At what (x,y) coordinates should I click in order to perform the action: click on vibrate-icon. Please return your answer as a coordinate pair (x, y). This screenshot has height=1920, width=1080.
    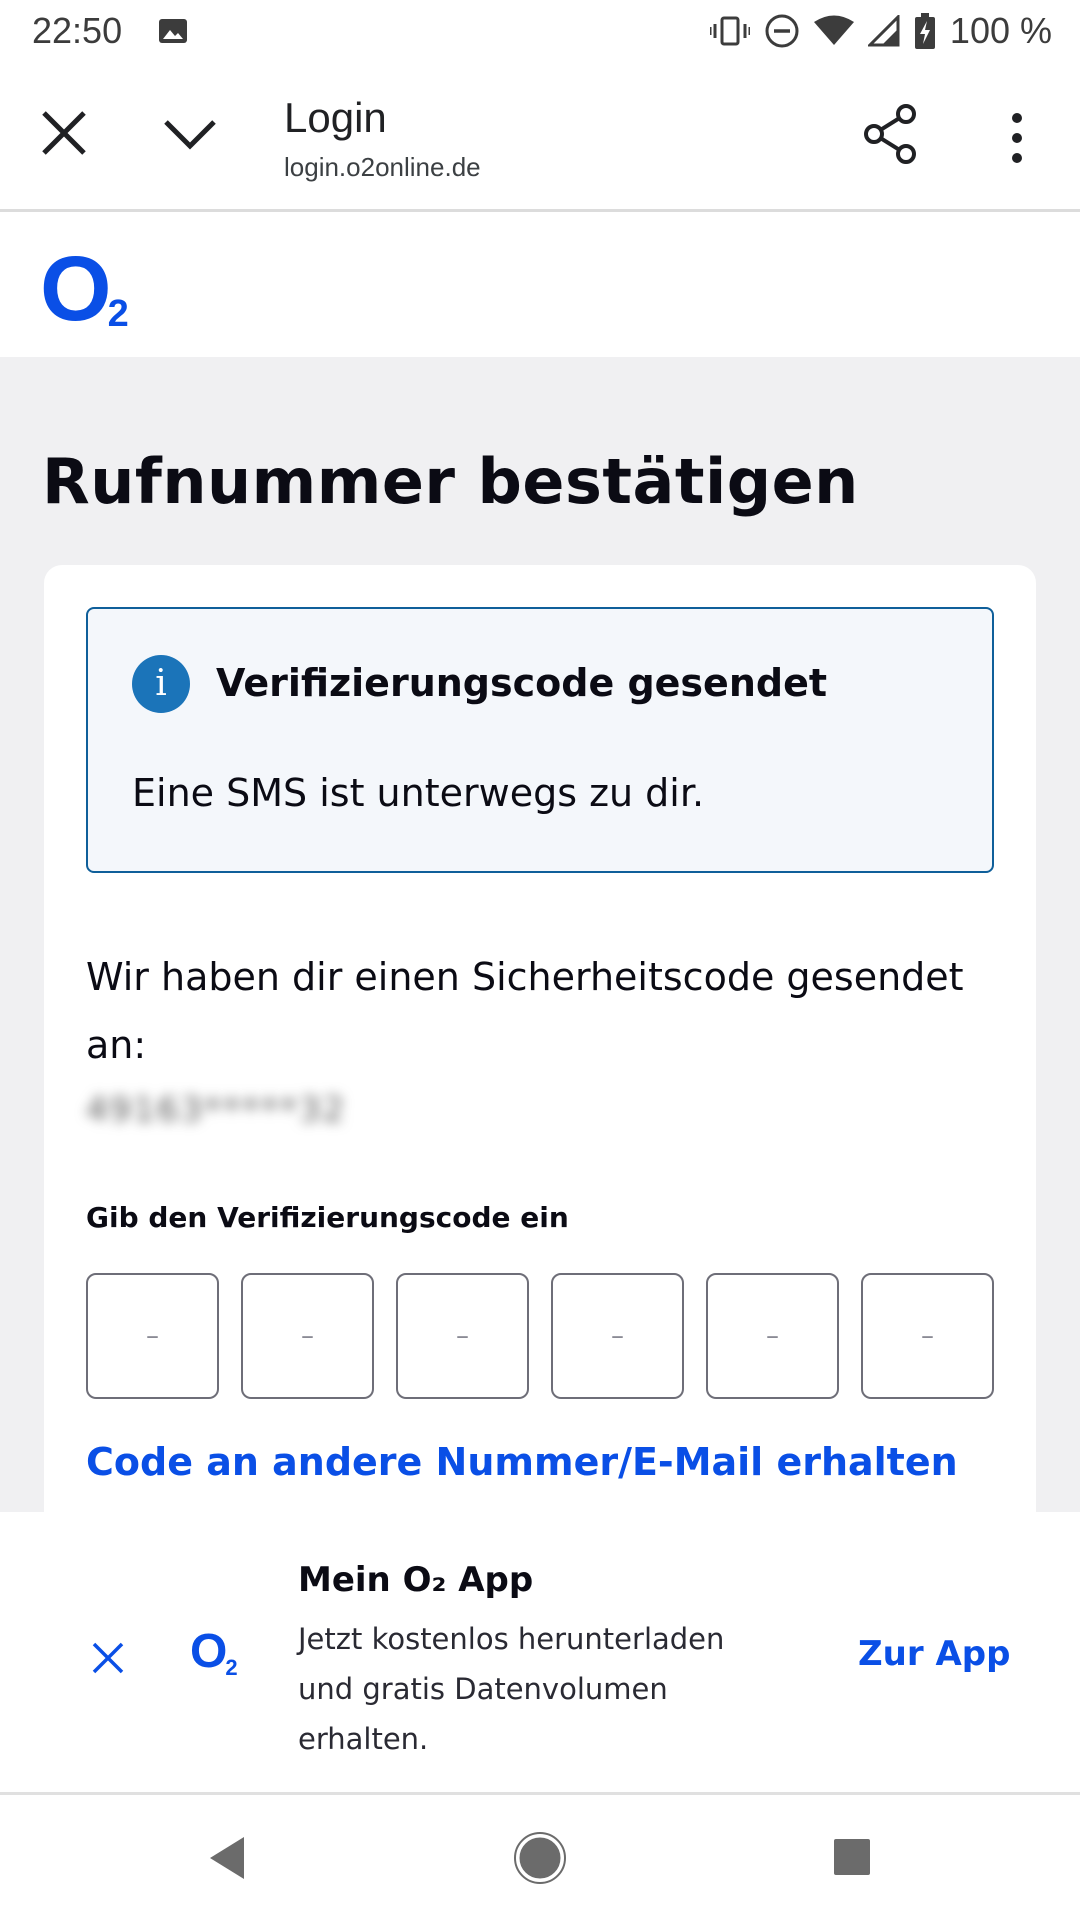
    Looking at the image, I should click on (729, 31).